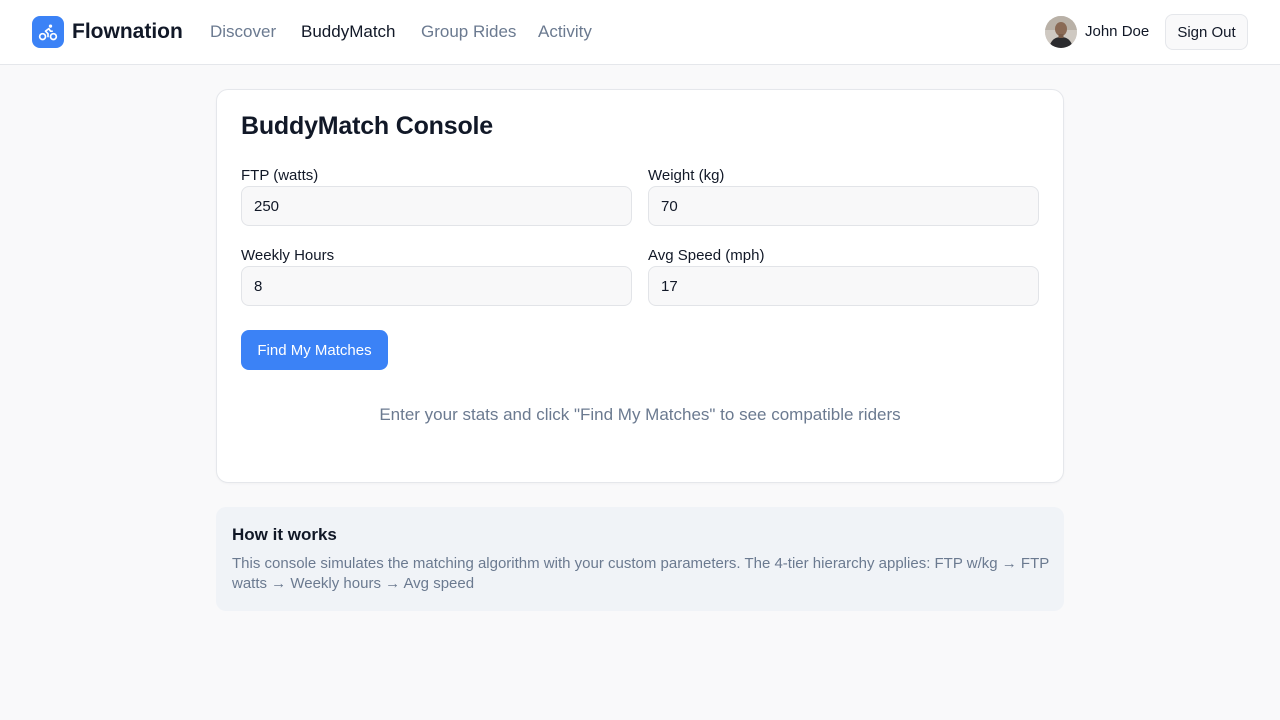  I want to click on brand-name: Flownation, so click(127, 32).